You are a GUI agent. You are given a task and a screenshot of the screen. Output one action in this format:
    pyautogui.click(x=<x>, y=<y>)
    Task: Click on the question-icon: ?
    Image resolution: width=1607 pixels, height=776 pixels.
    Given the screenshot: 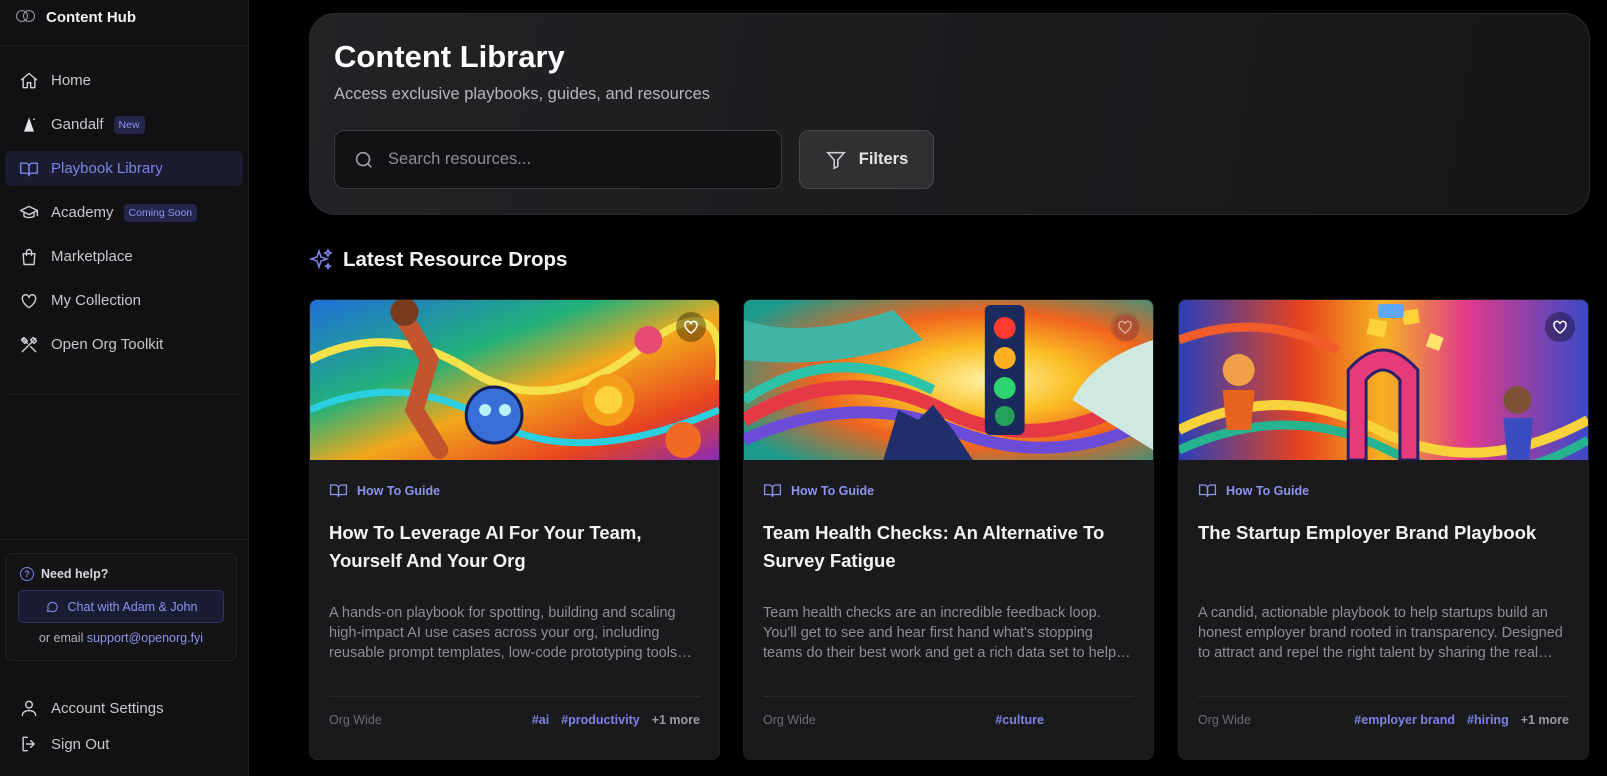 What is the action you would take?
    pyautogui.click(x=27, y=574)
    